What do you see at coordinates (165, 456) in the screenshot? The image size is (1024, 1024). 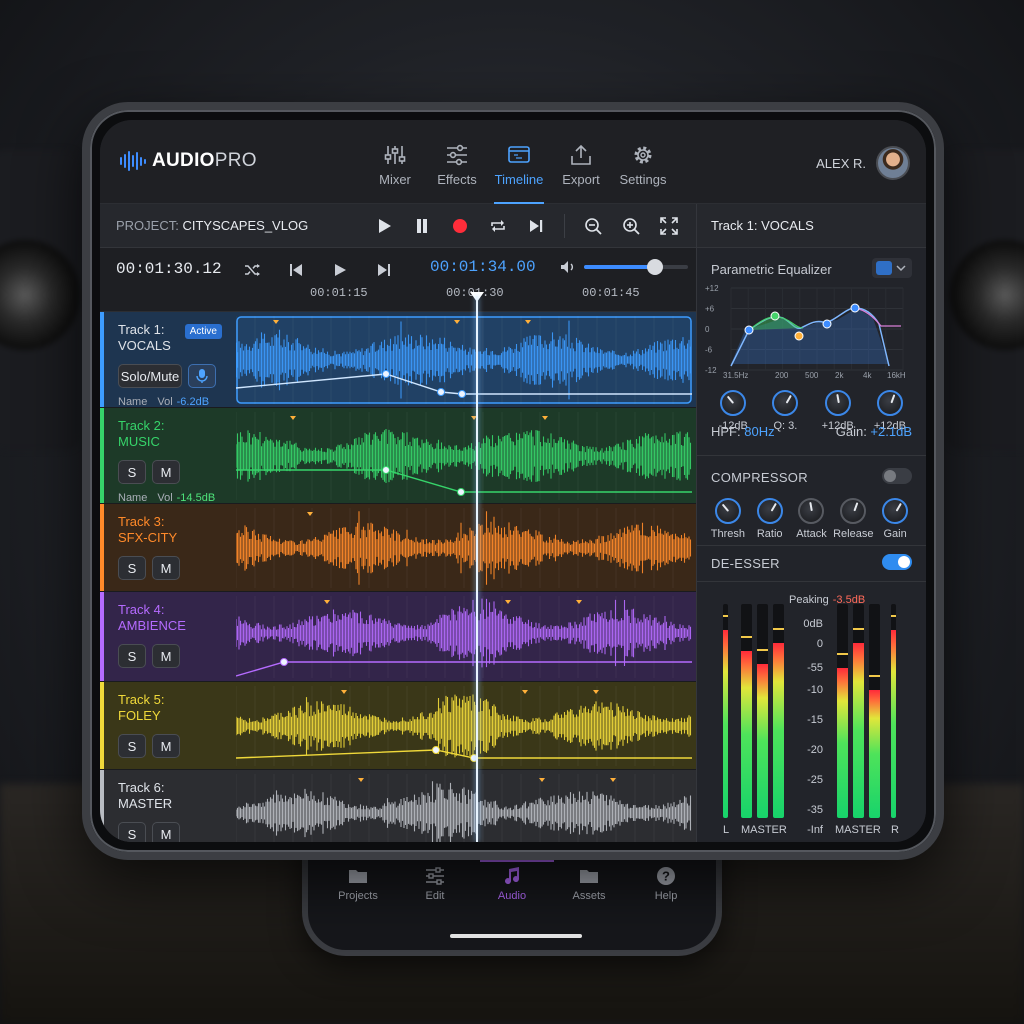 I see `track-header: Track 2: MUSIC S M Name Vol -14.5dB` at bounding box center [165, 456].